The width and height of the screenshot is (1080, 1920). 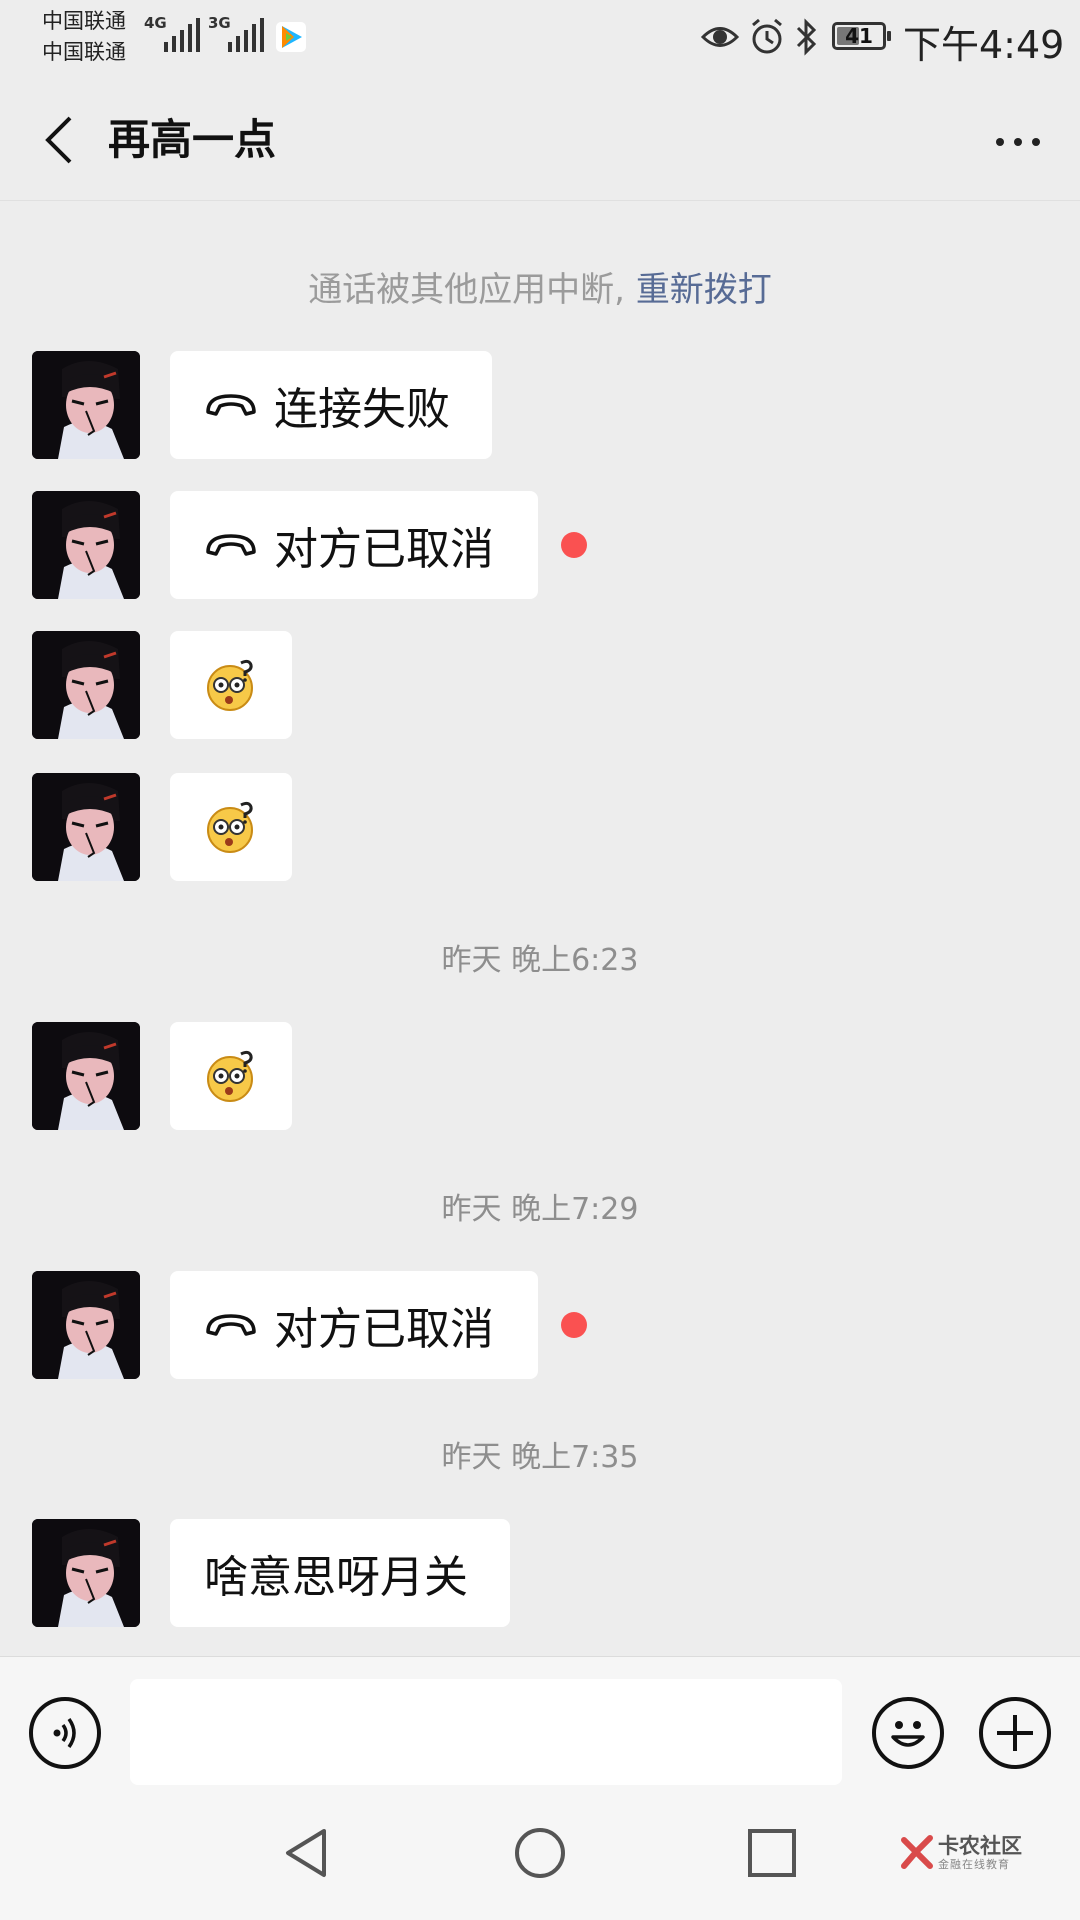 What do you see at coordinates (540, 1457) in the screenshot?
I see `timestamp: 昨天 晚上7:35` at bounding box center [540, 1457].